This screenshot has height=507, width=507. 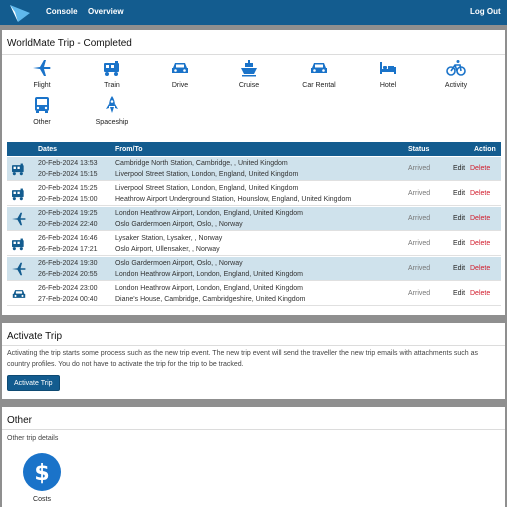 What do you see at coordinates (419, 149) in the screenshot?
I see `col-status: Status` at bounding box center [419, 149].